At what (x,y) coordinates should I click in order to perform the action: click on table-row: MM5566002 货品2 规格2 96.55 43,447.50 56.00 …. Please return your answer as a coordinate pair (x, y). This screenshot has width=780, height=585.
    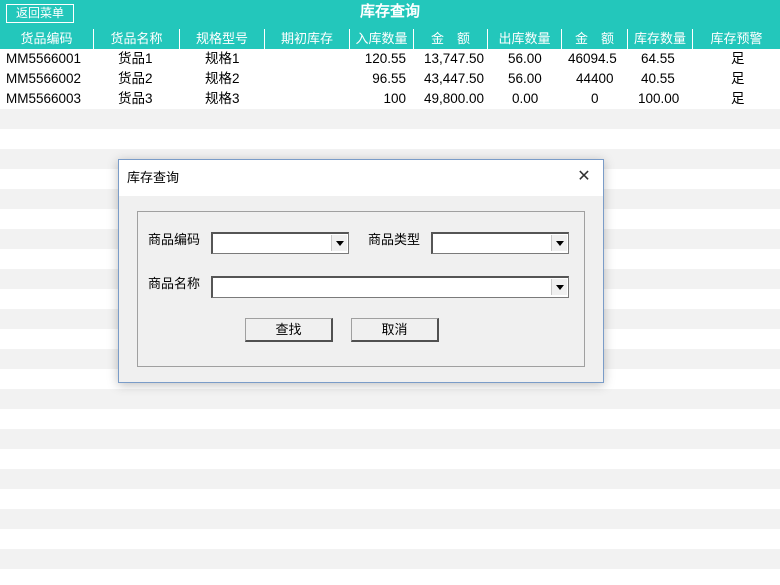
    Looking at the image, I should click on (390, 79).